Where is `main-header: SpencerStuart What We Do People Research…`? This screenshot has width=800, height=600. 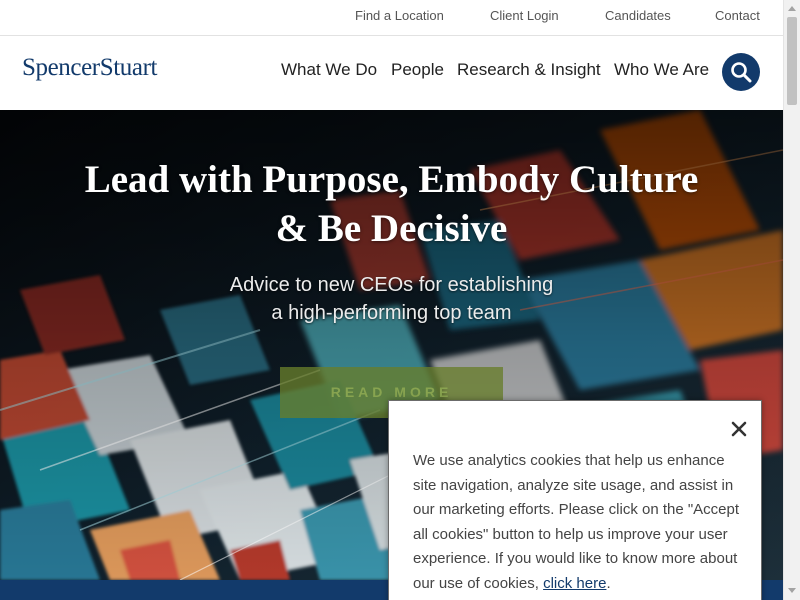
main-header: SpencerStuart What We Do People Research… is located at coordinates (391, 73).